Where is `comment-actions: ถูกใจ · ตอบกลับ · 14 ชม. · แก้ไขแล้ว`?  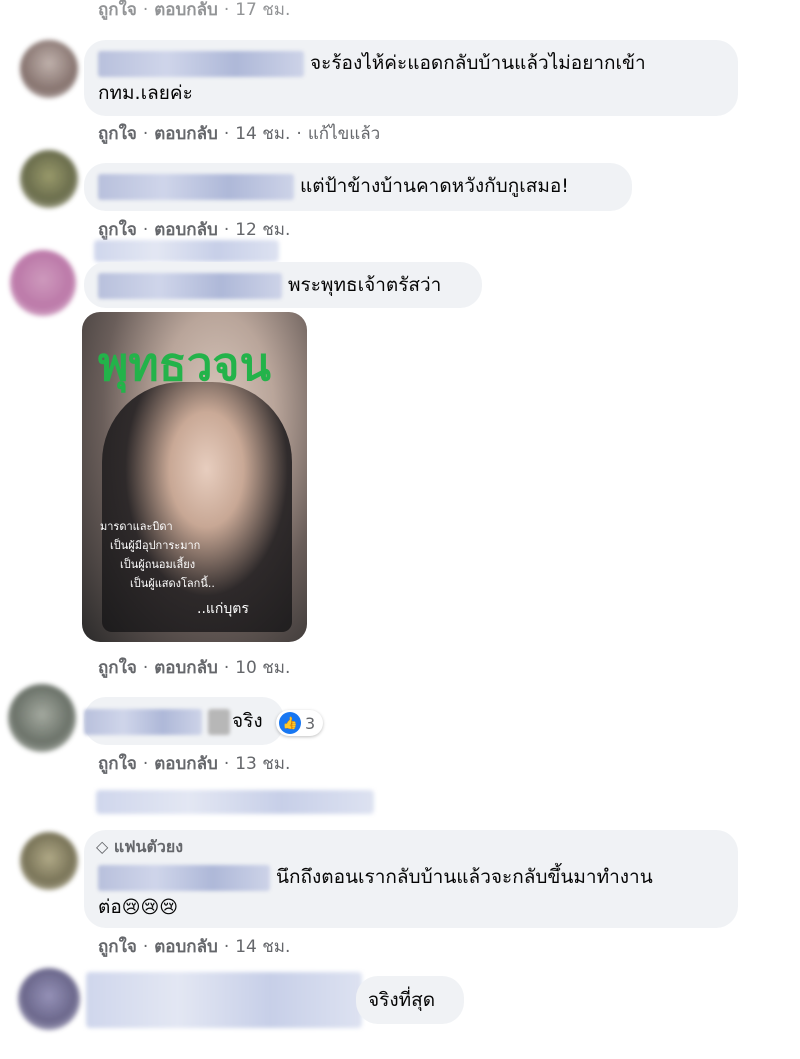
comment-actions: ถูกใจ · ตอบกลับ · 14 ชม. · แก้ไขแล้ว is located at coordinates (239, 134).